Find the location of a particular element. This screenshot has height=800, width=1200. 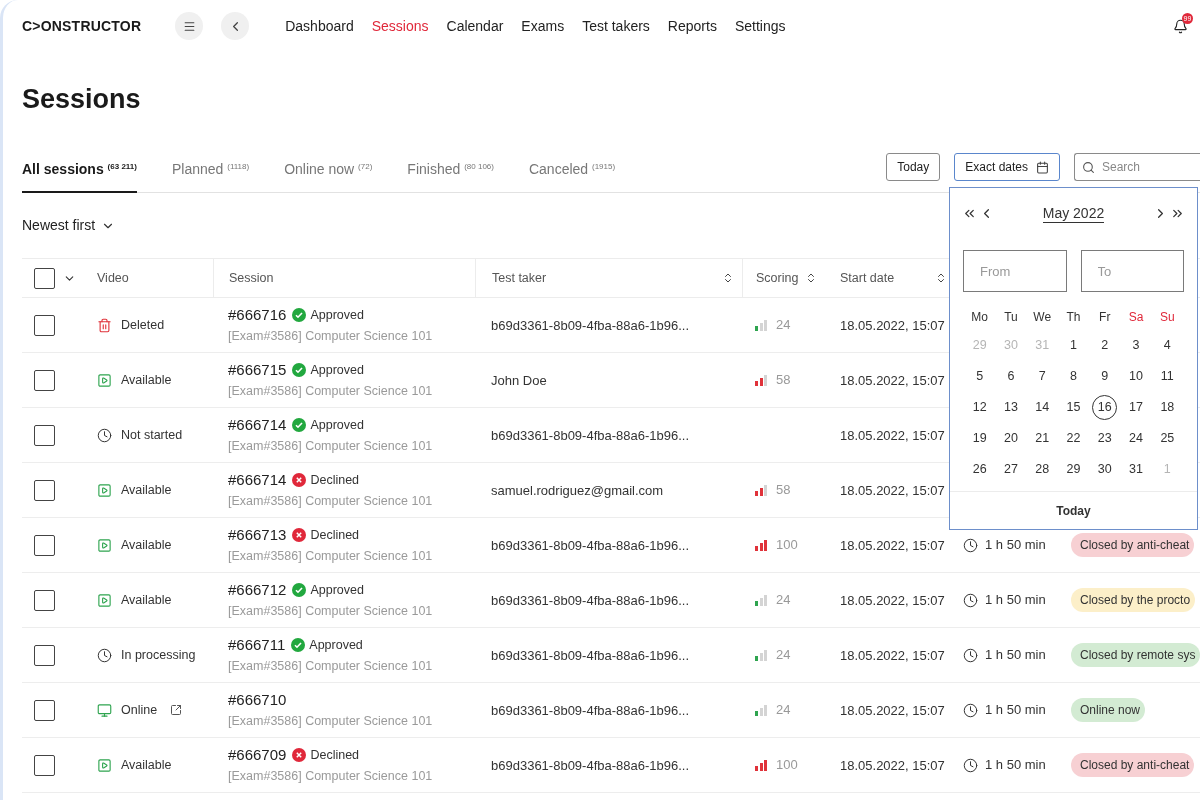

nav-link: Dashboard is located at coordinates (319, 26).